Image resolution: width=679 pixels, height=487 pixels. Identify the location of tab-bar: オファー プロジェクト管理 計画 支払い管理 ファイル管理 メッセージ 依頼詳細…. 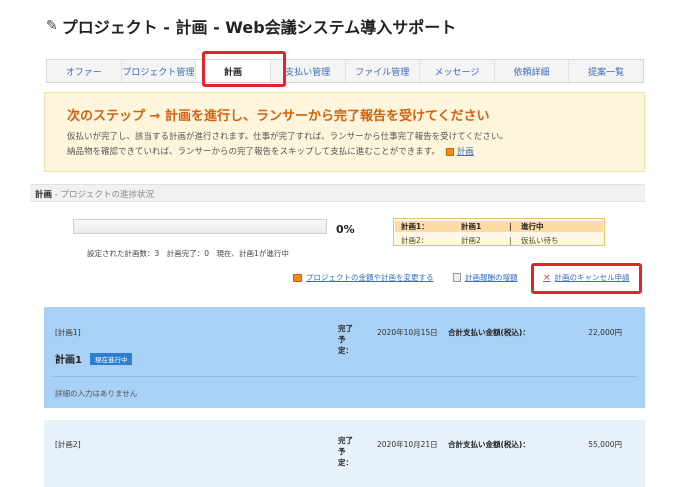
(345, 71).